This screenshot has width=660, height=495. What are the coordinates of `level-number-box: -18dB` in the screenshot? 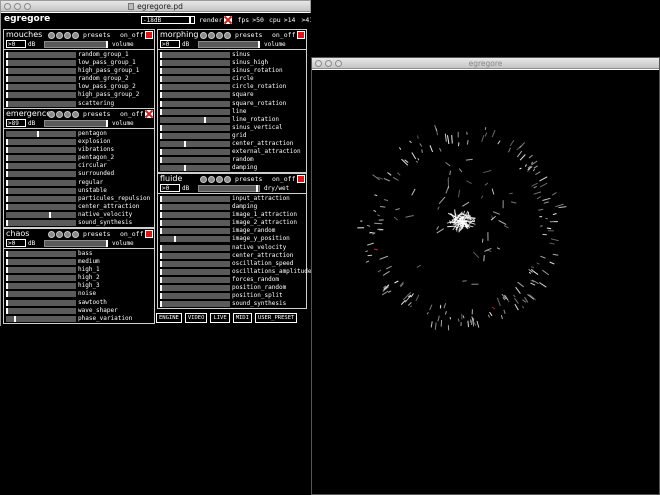 It's located at (168, 20).